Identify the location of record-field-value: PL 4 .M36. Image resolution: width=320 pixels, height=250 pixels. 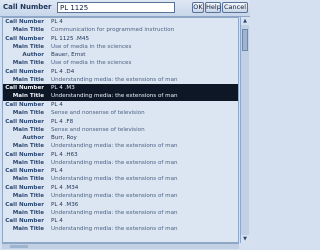
(65, 204).